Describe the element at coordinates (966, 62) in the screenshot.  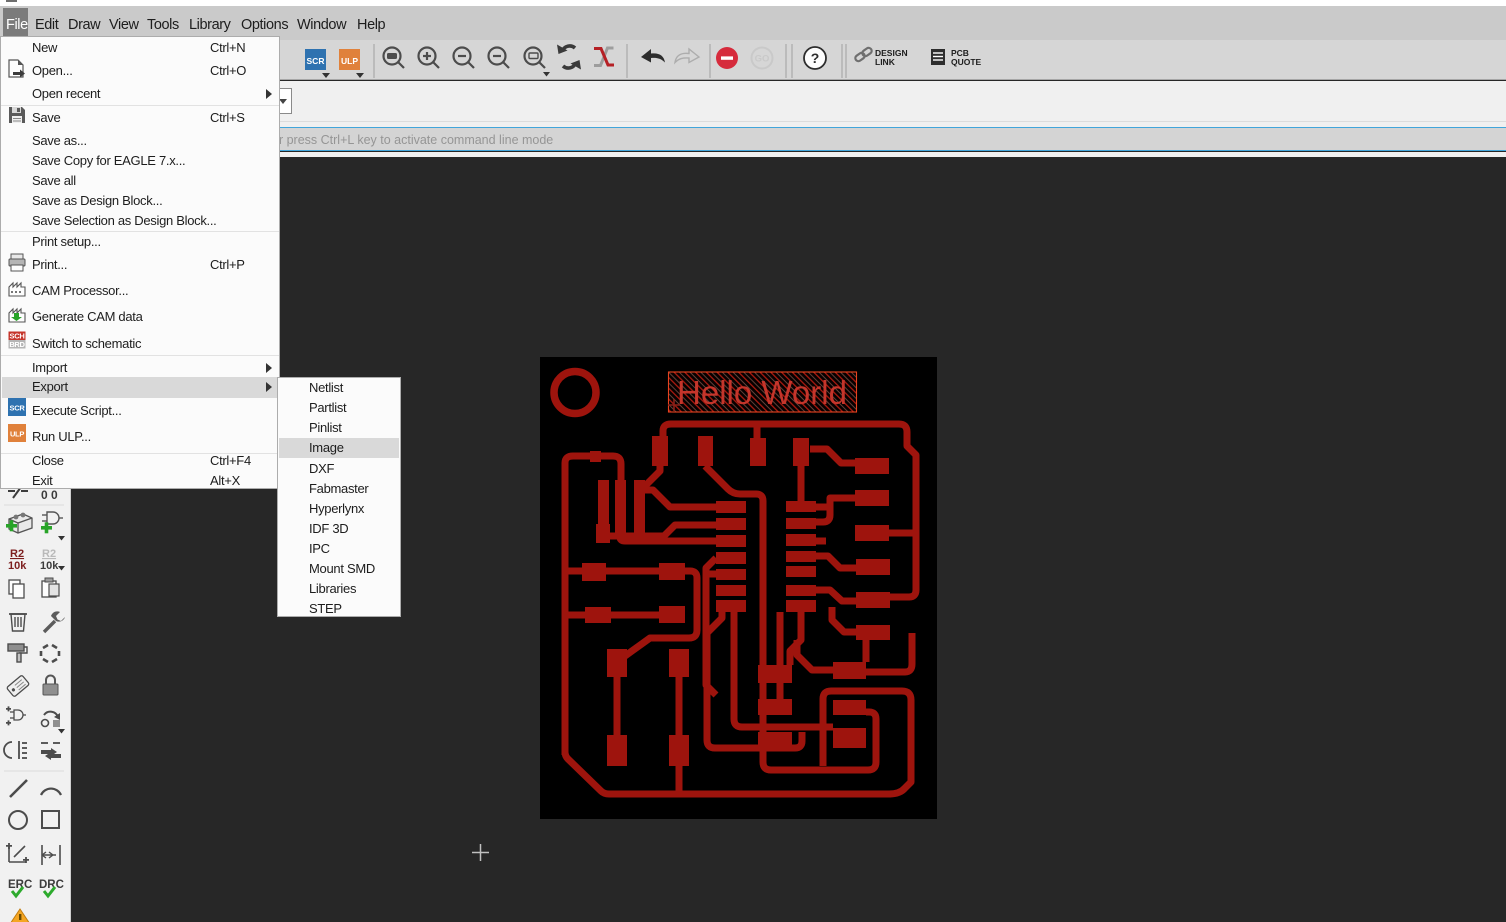
I see `svg-text: QUOTE` at that location.